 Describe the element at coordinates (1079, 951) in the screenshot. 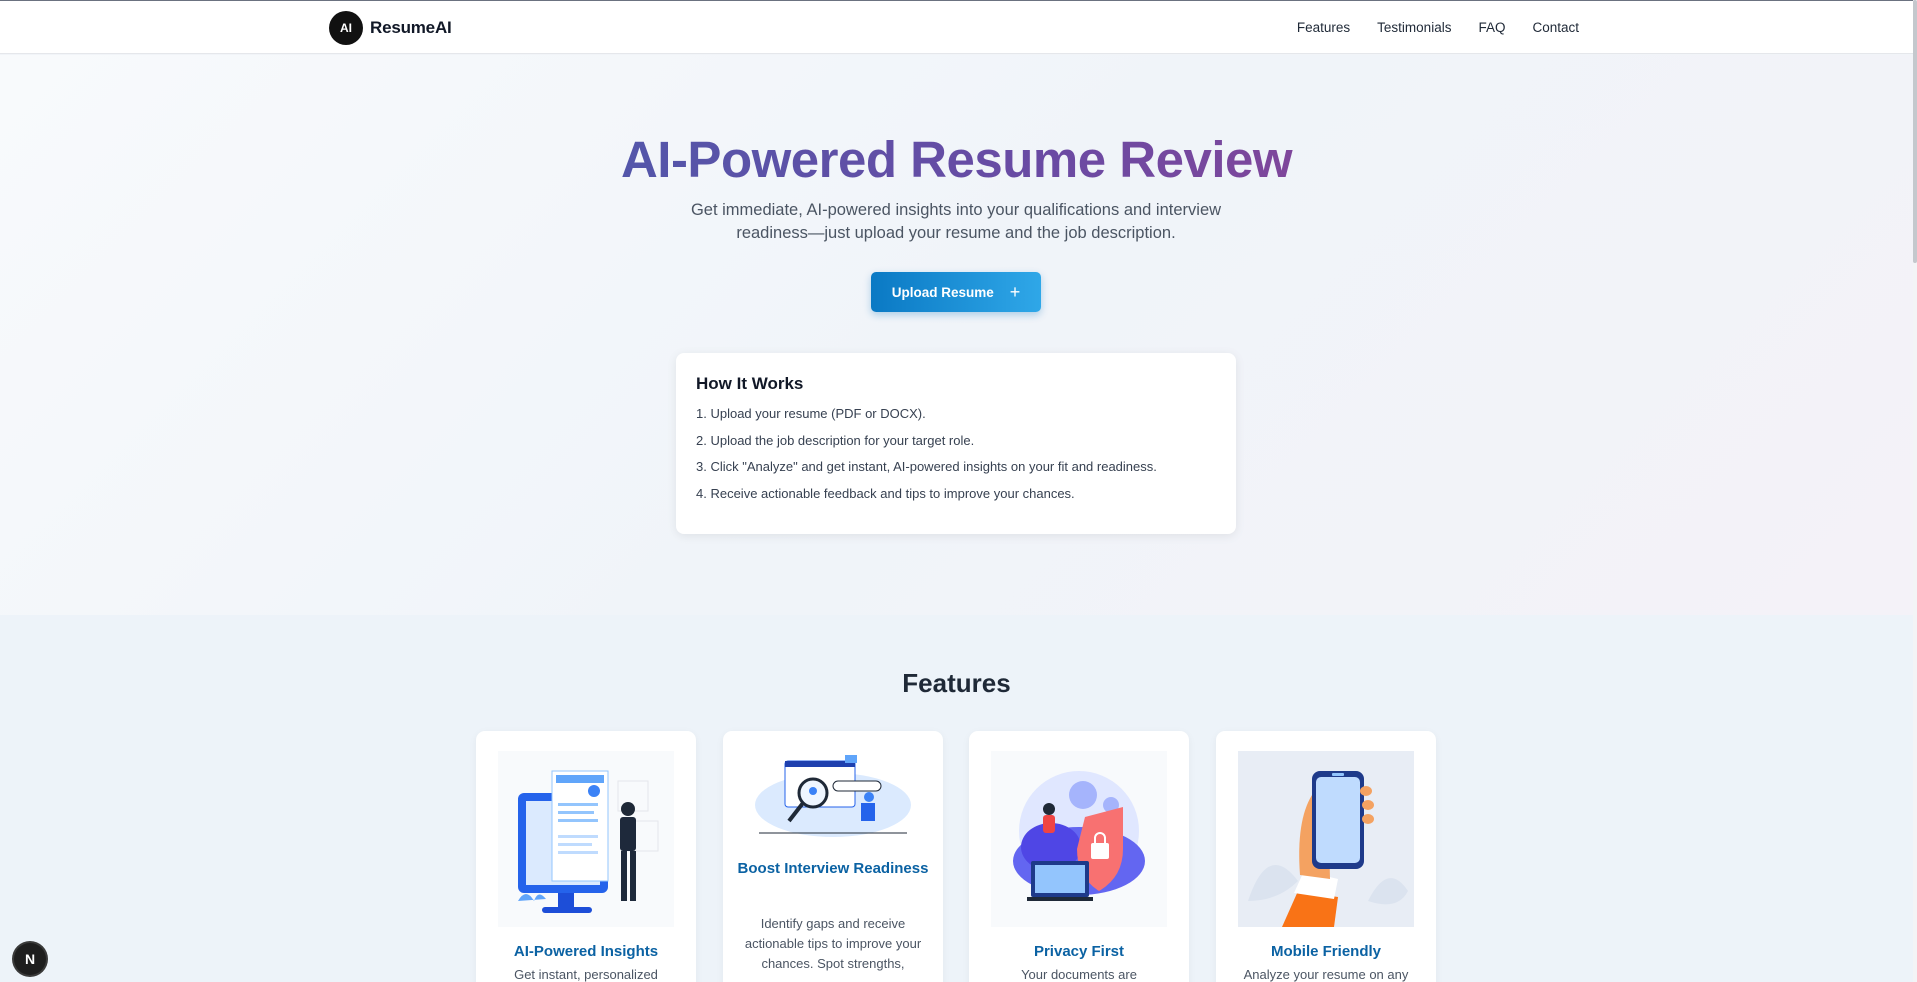

I see `feature-title: Privacy First` at that location.